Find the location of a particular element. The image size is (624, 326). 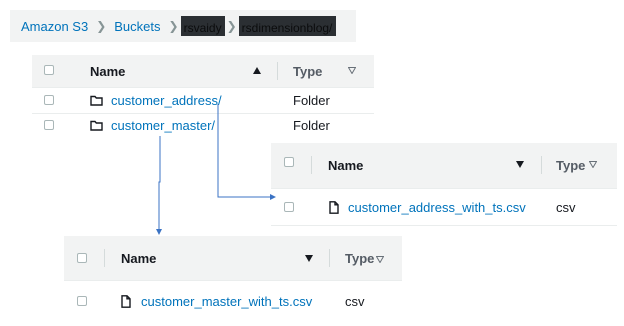

file-link-customer-master-with-ts: customer_master_with_ts.csv is located at coordinates (226, 301).